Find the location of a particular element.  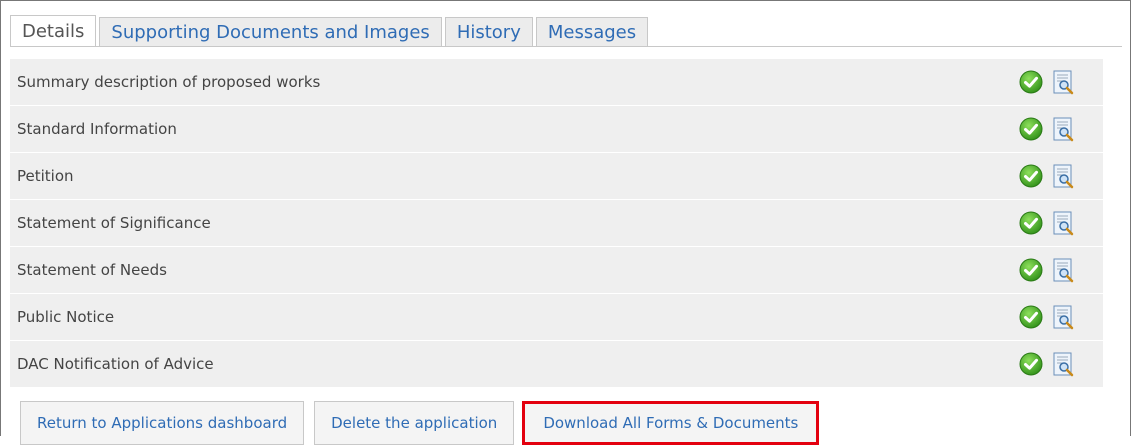

form-row-label: Summary description of proposed works is located at coordinates (169, 82).